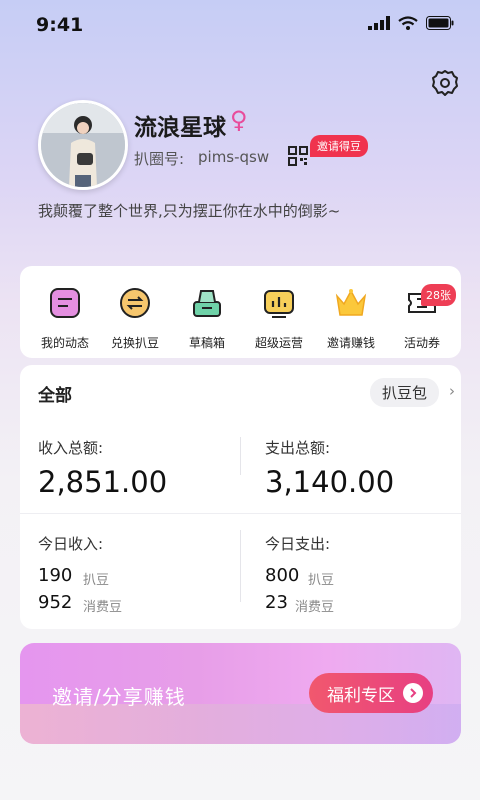 The height and width of the screenshot is (800, 480). Describe the element at coordinates (119, 697) in the screenshot. I see `banner-title: 邀请/分享赚钱` at that location.